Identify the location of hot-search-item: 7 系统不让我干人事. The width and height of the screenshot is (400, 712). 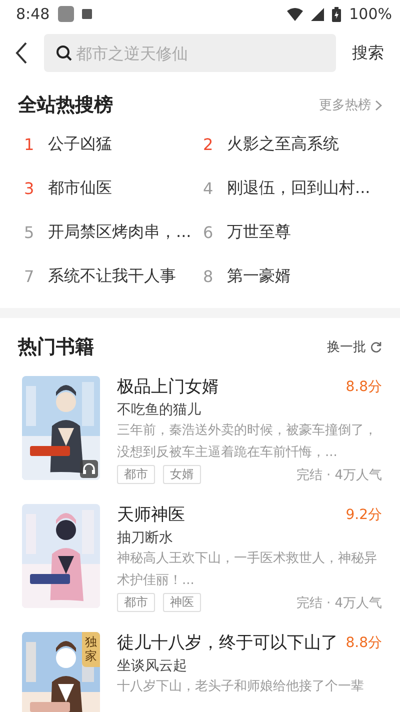
(113, 276).